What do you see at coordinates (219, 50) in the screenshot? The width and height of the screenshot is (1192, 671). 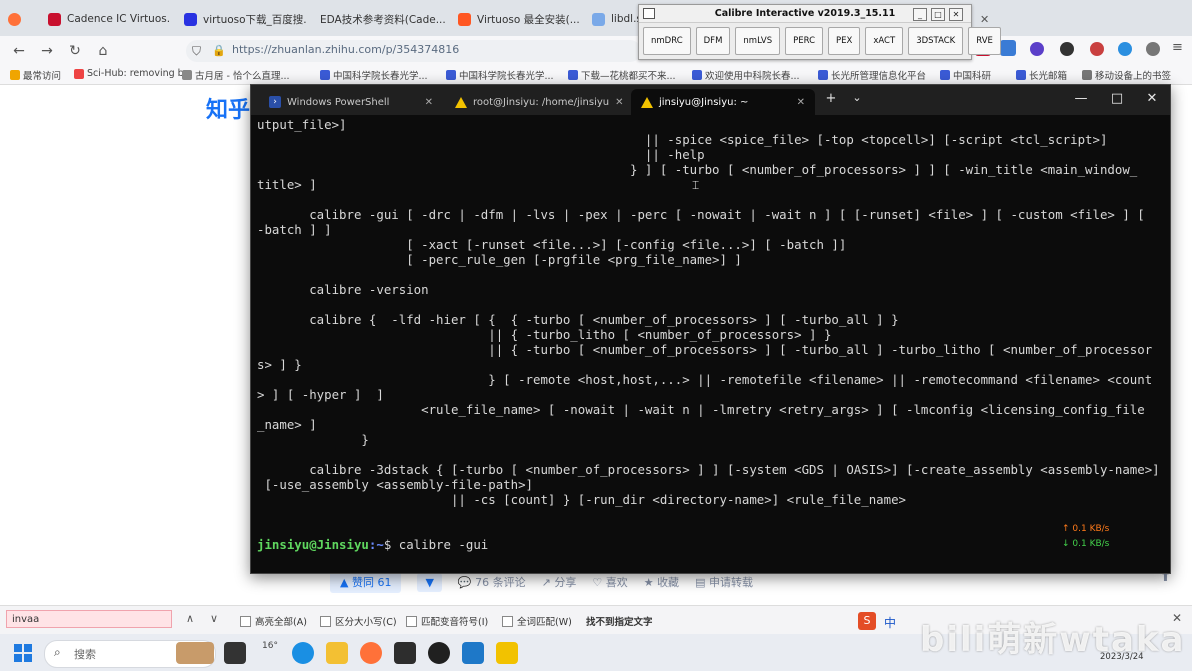 I see `lock-icon: 🔒` at bounding box center [219, 50].